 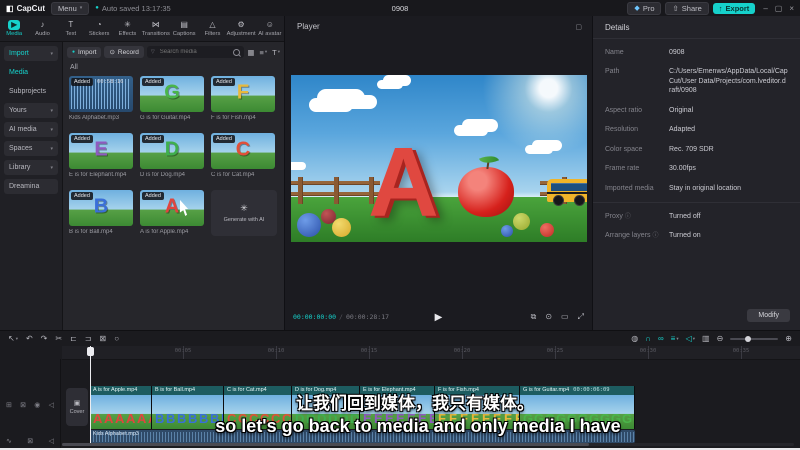 I want to click on ruler-segment: 00:35, so click(x=699, y=352).